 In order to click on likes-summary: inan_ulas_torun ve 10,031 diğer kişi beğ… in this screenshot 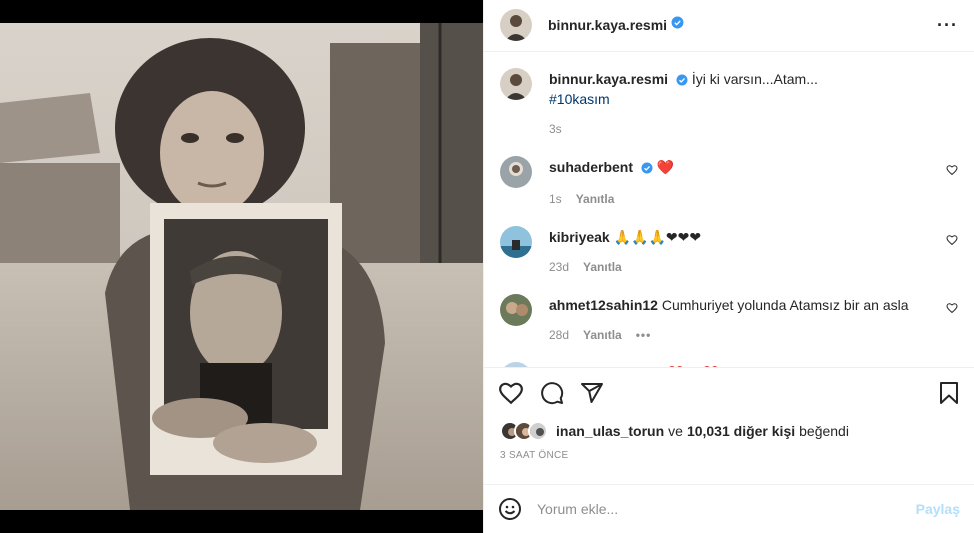, I will do `click(729, 431)`.